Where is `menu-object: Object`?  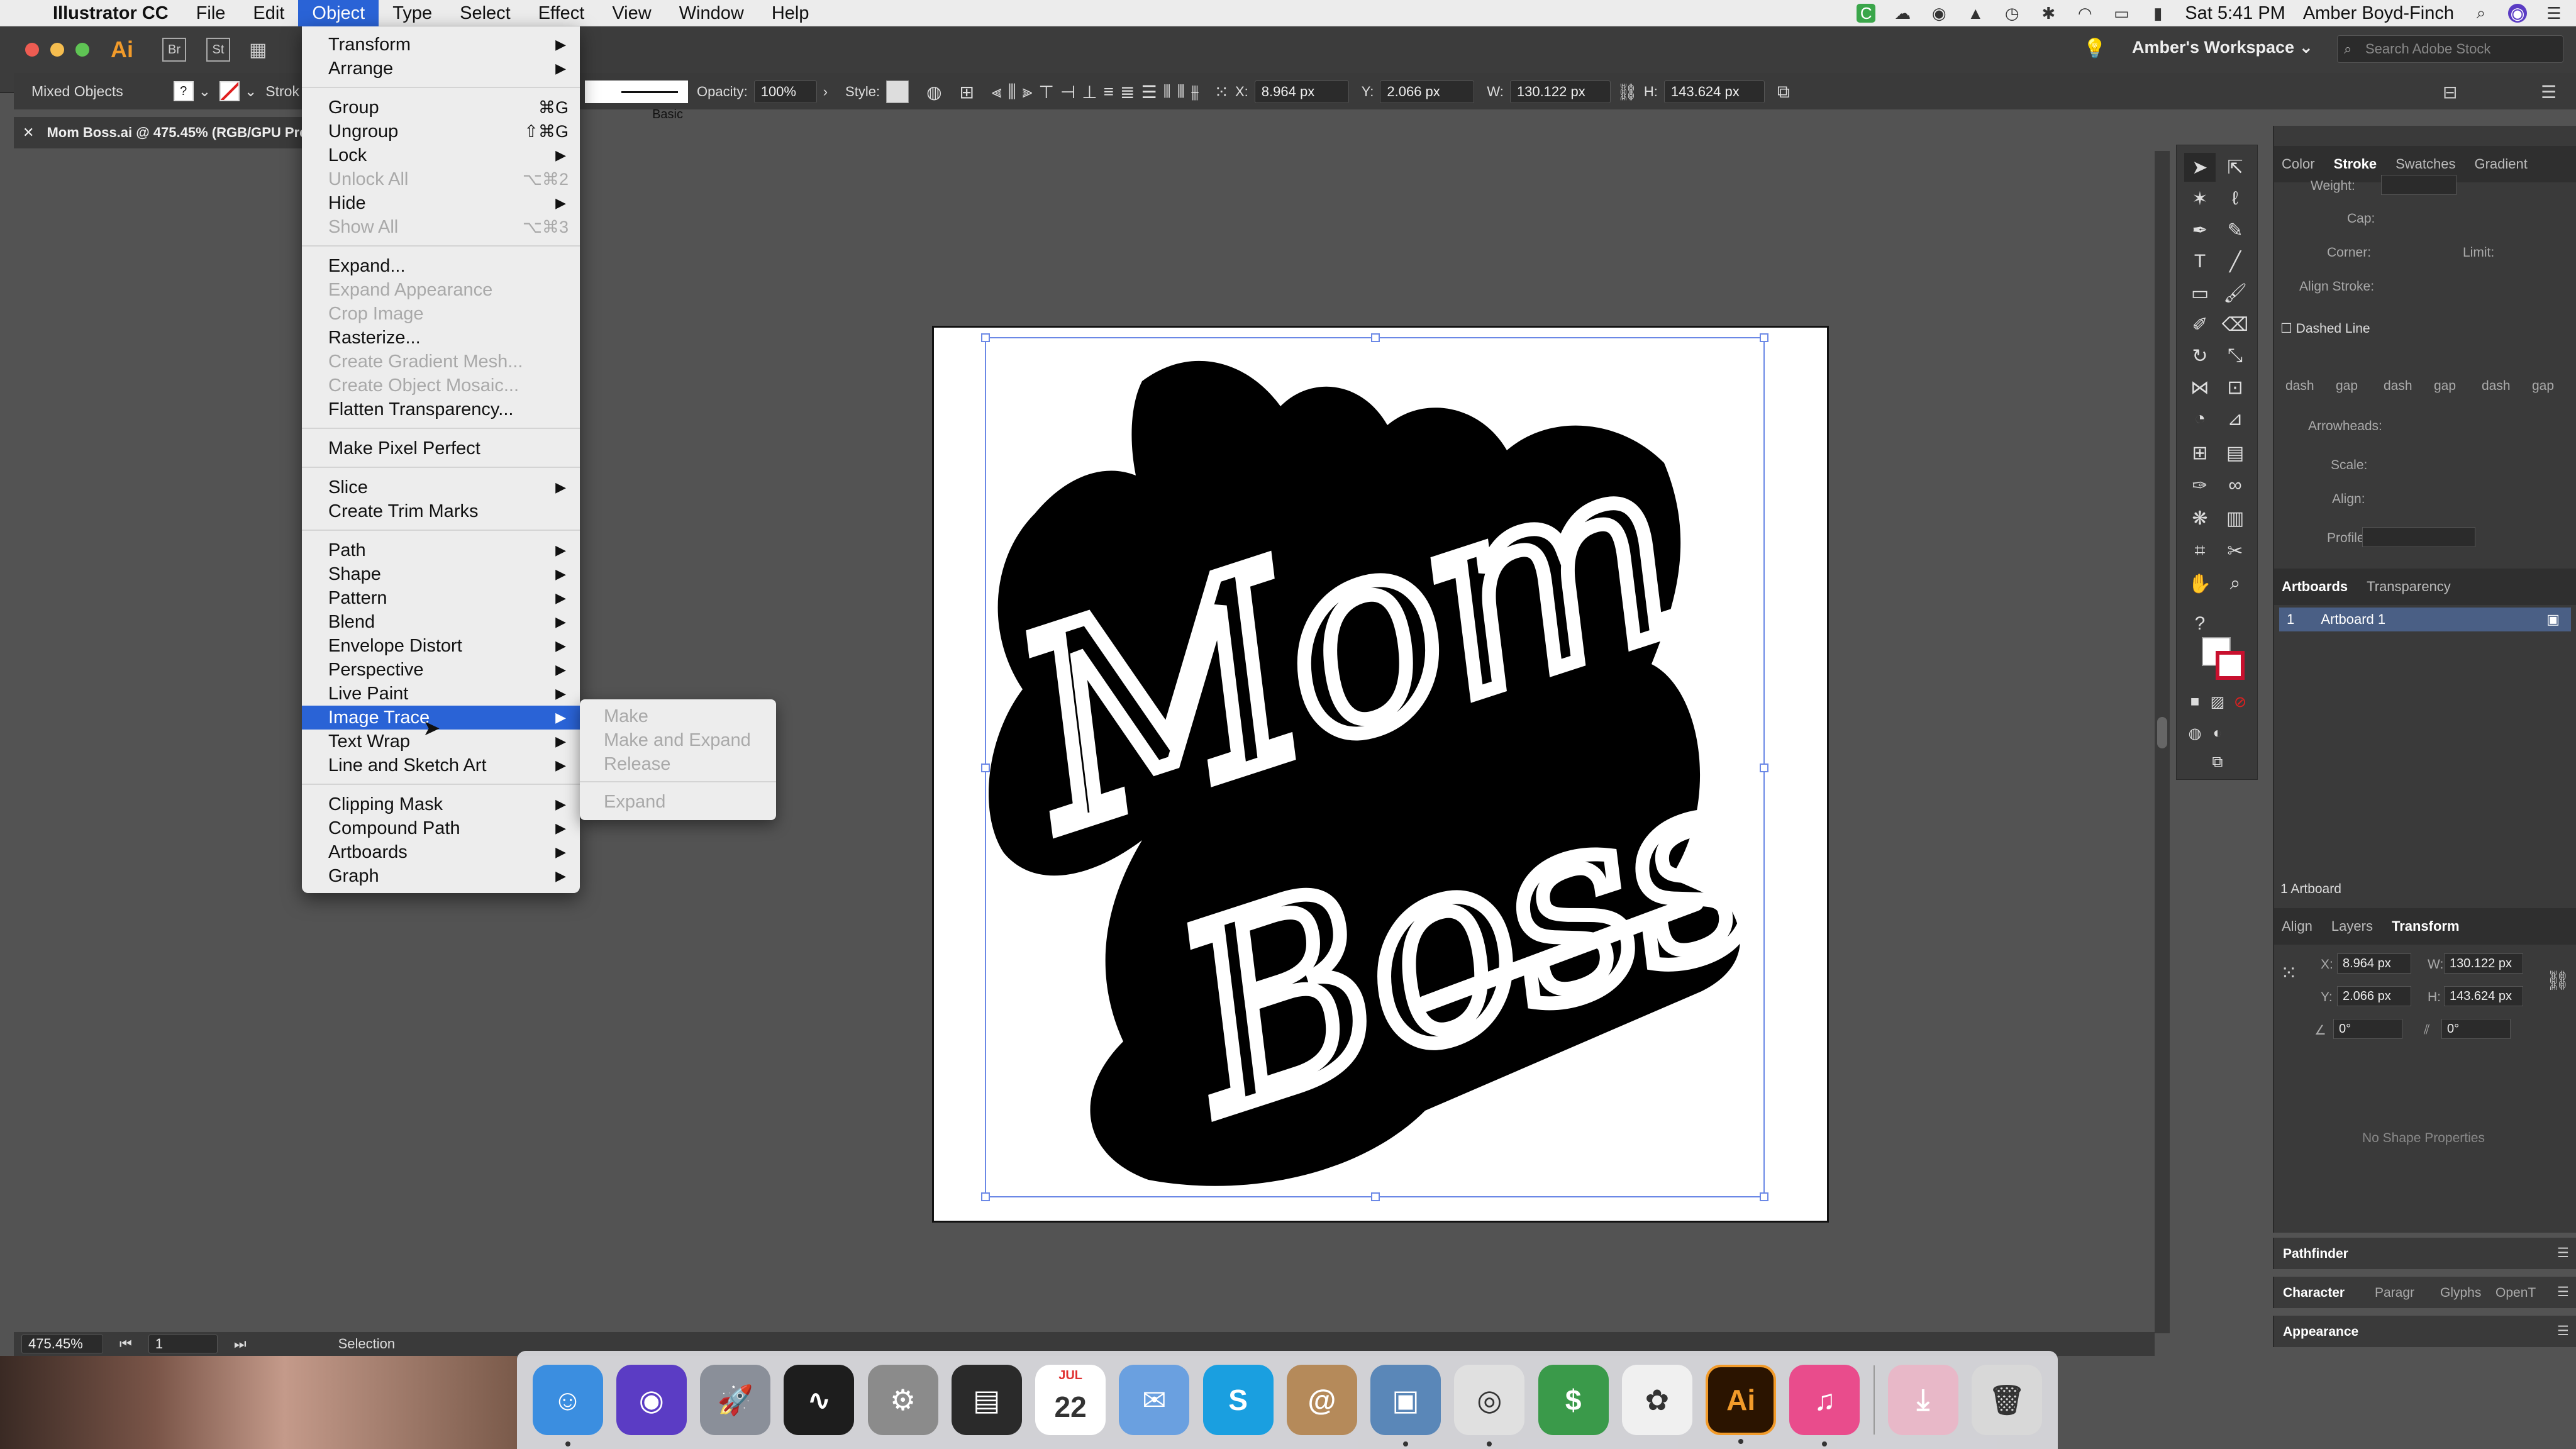
menu-object: Object is located at coordinates (338, 13).